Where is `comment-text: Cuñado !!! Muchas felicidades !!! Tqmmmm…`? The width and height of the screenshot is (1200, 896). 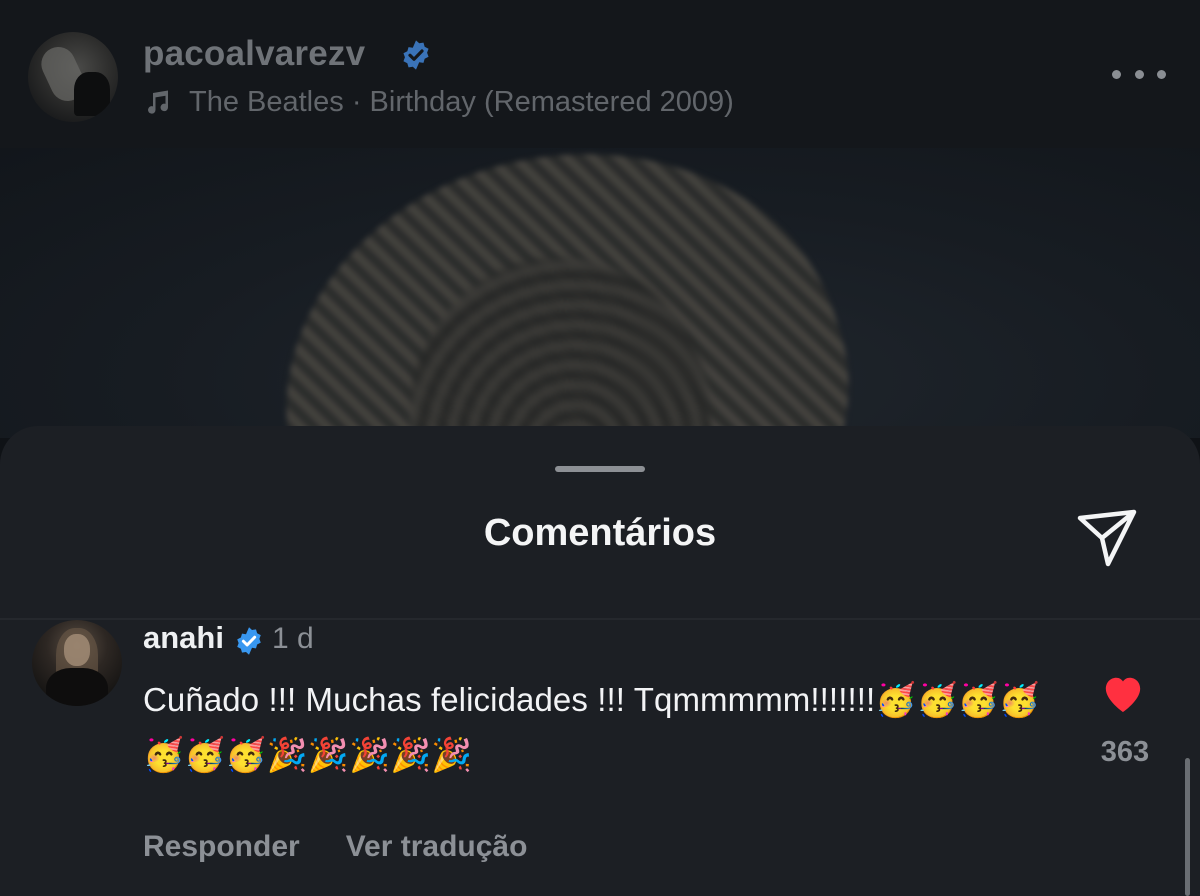
comment-text: Cuñado !!! Muchas felicidades !!! Tqmmmm… is located at coordinates (592, 727).